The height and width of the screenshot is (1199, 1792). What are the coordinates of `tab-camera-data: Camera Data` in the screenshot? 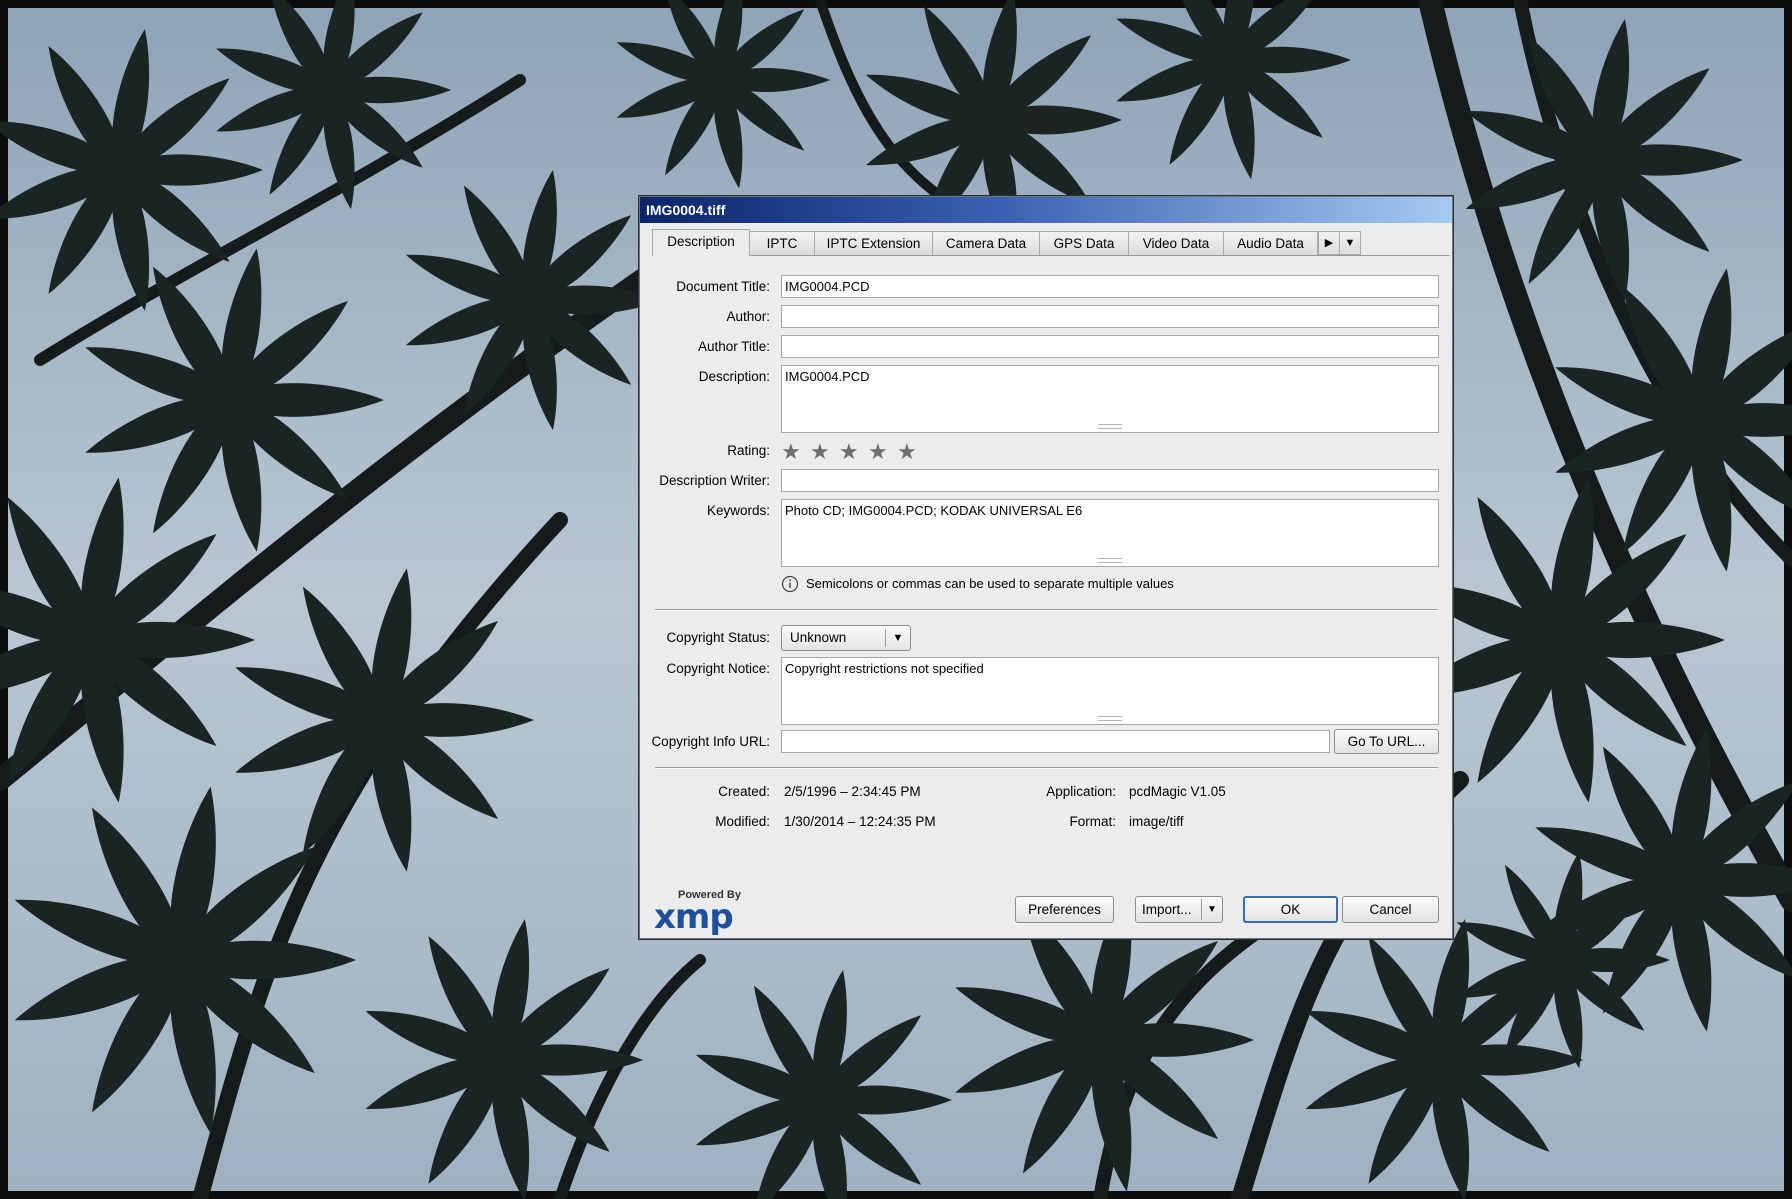 It's located at (986, 243).